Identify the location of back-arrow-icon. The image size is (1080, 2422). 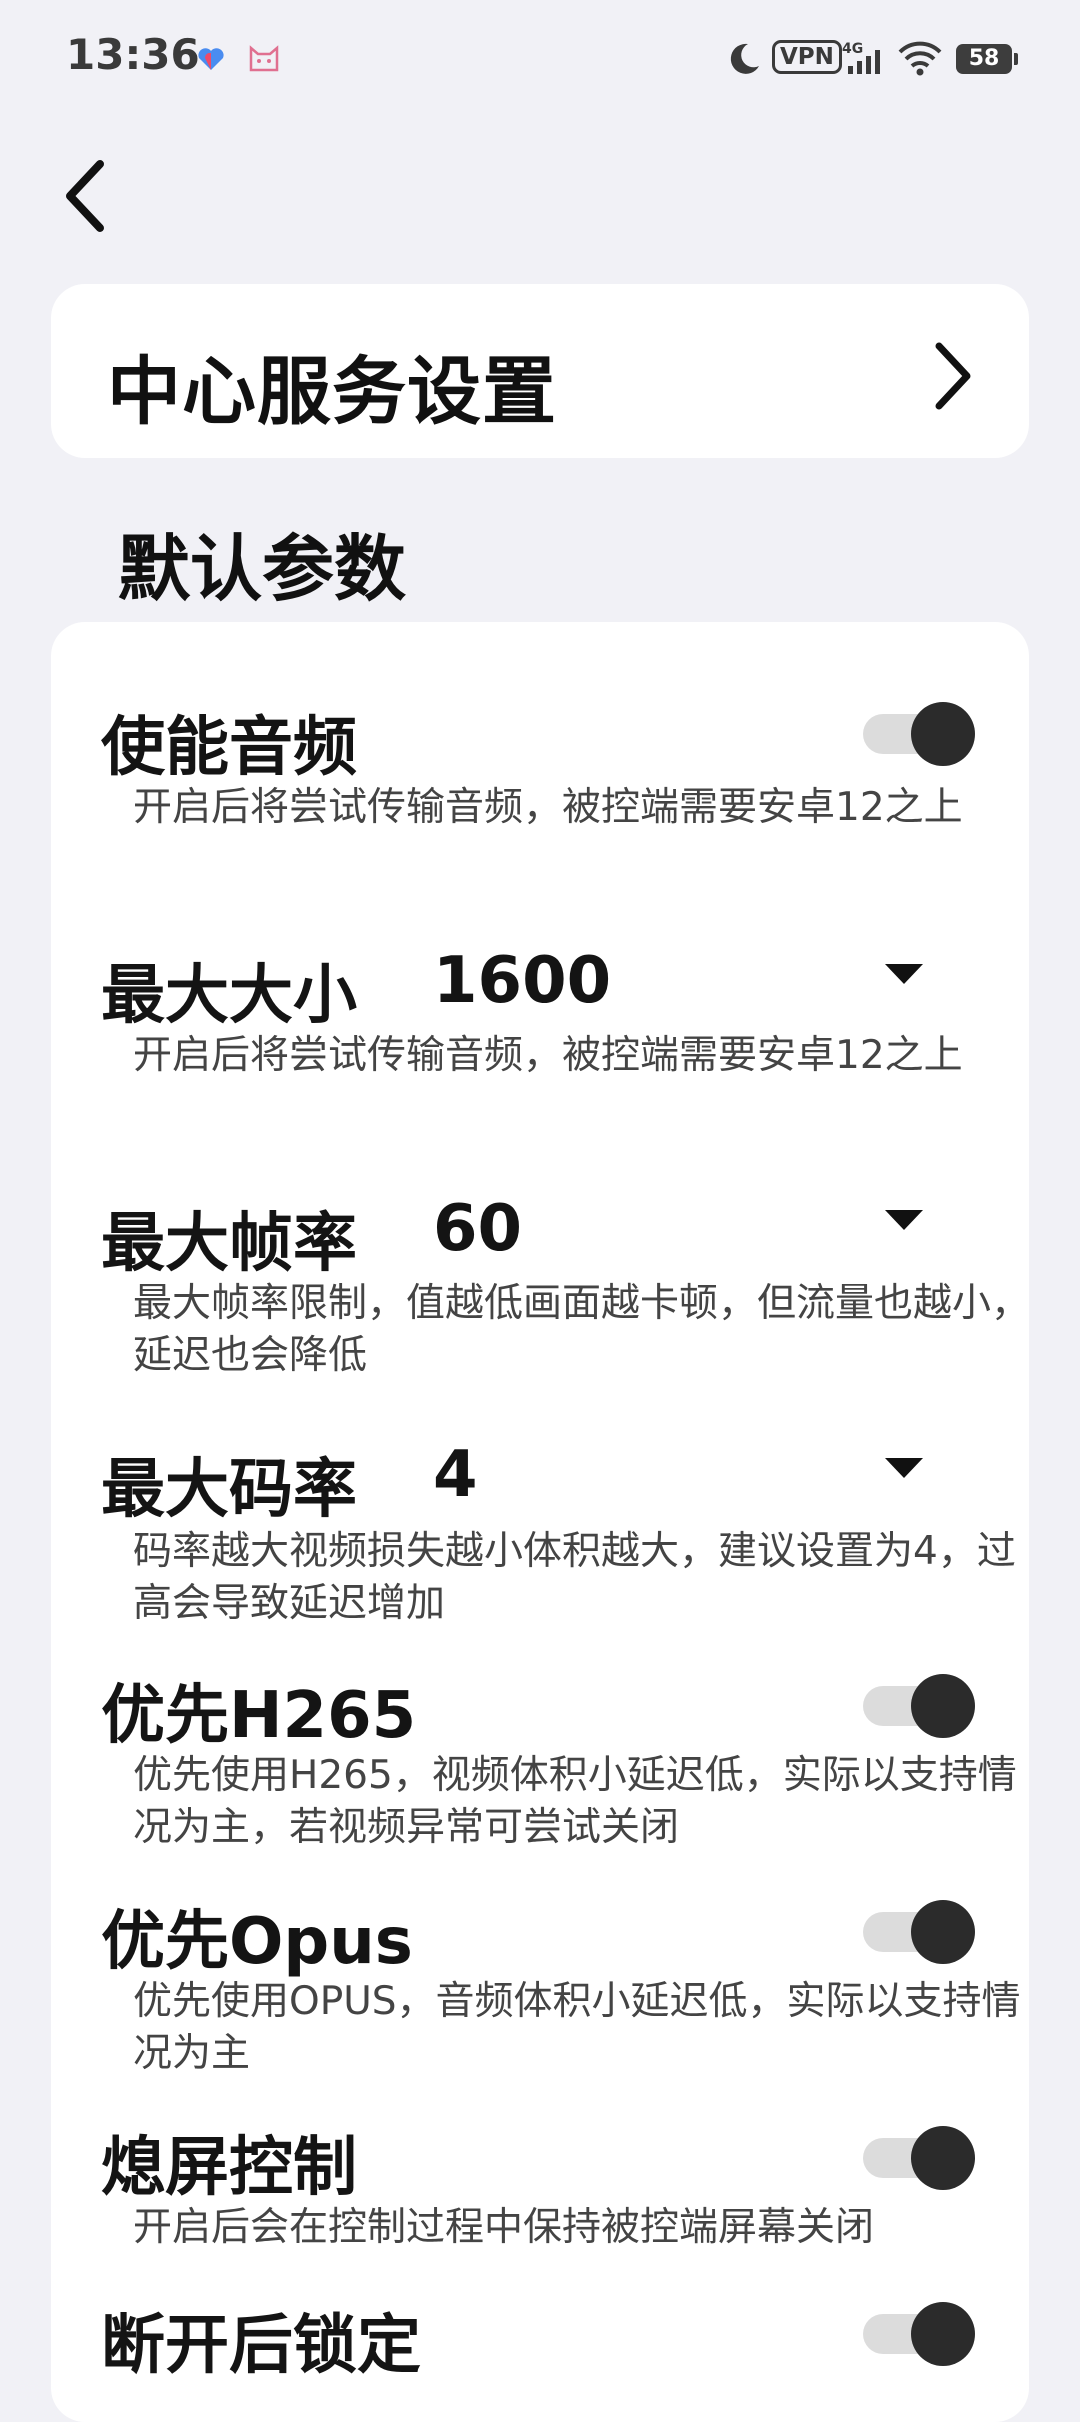
(85, 196).